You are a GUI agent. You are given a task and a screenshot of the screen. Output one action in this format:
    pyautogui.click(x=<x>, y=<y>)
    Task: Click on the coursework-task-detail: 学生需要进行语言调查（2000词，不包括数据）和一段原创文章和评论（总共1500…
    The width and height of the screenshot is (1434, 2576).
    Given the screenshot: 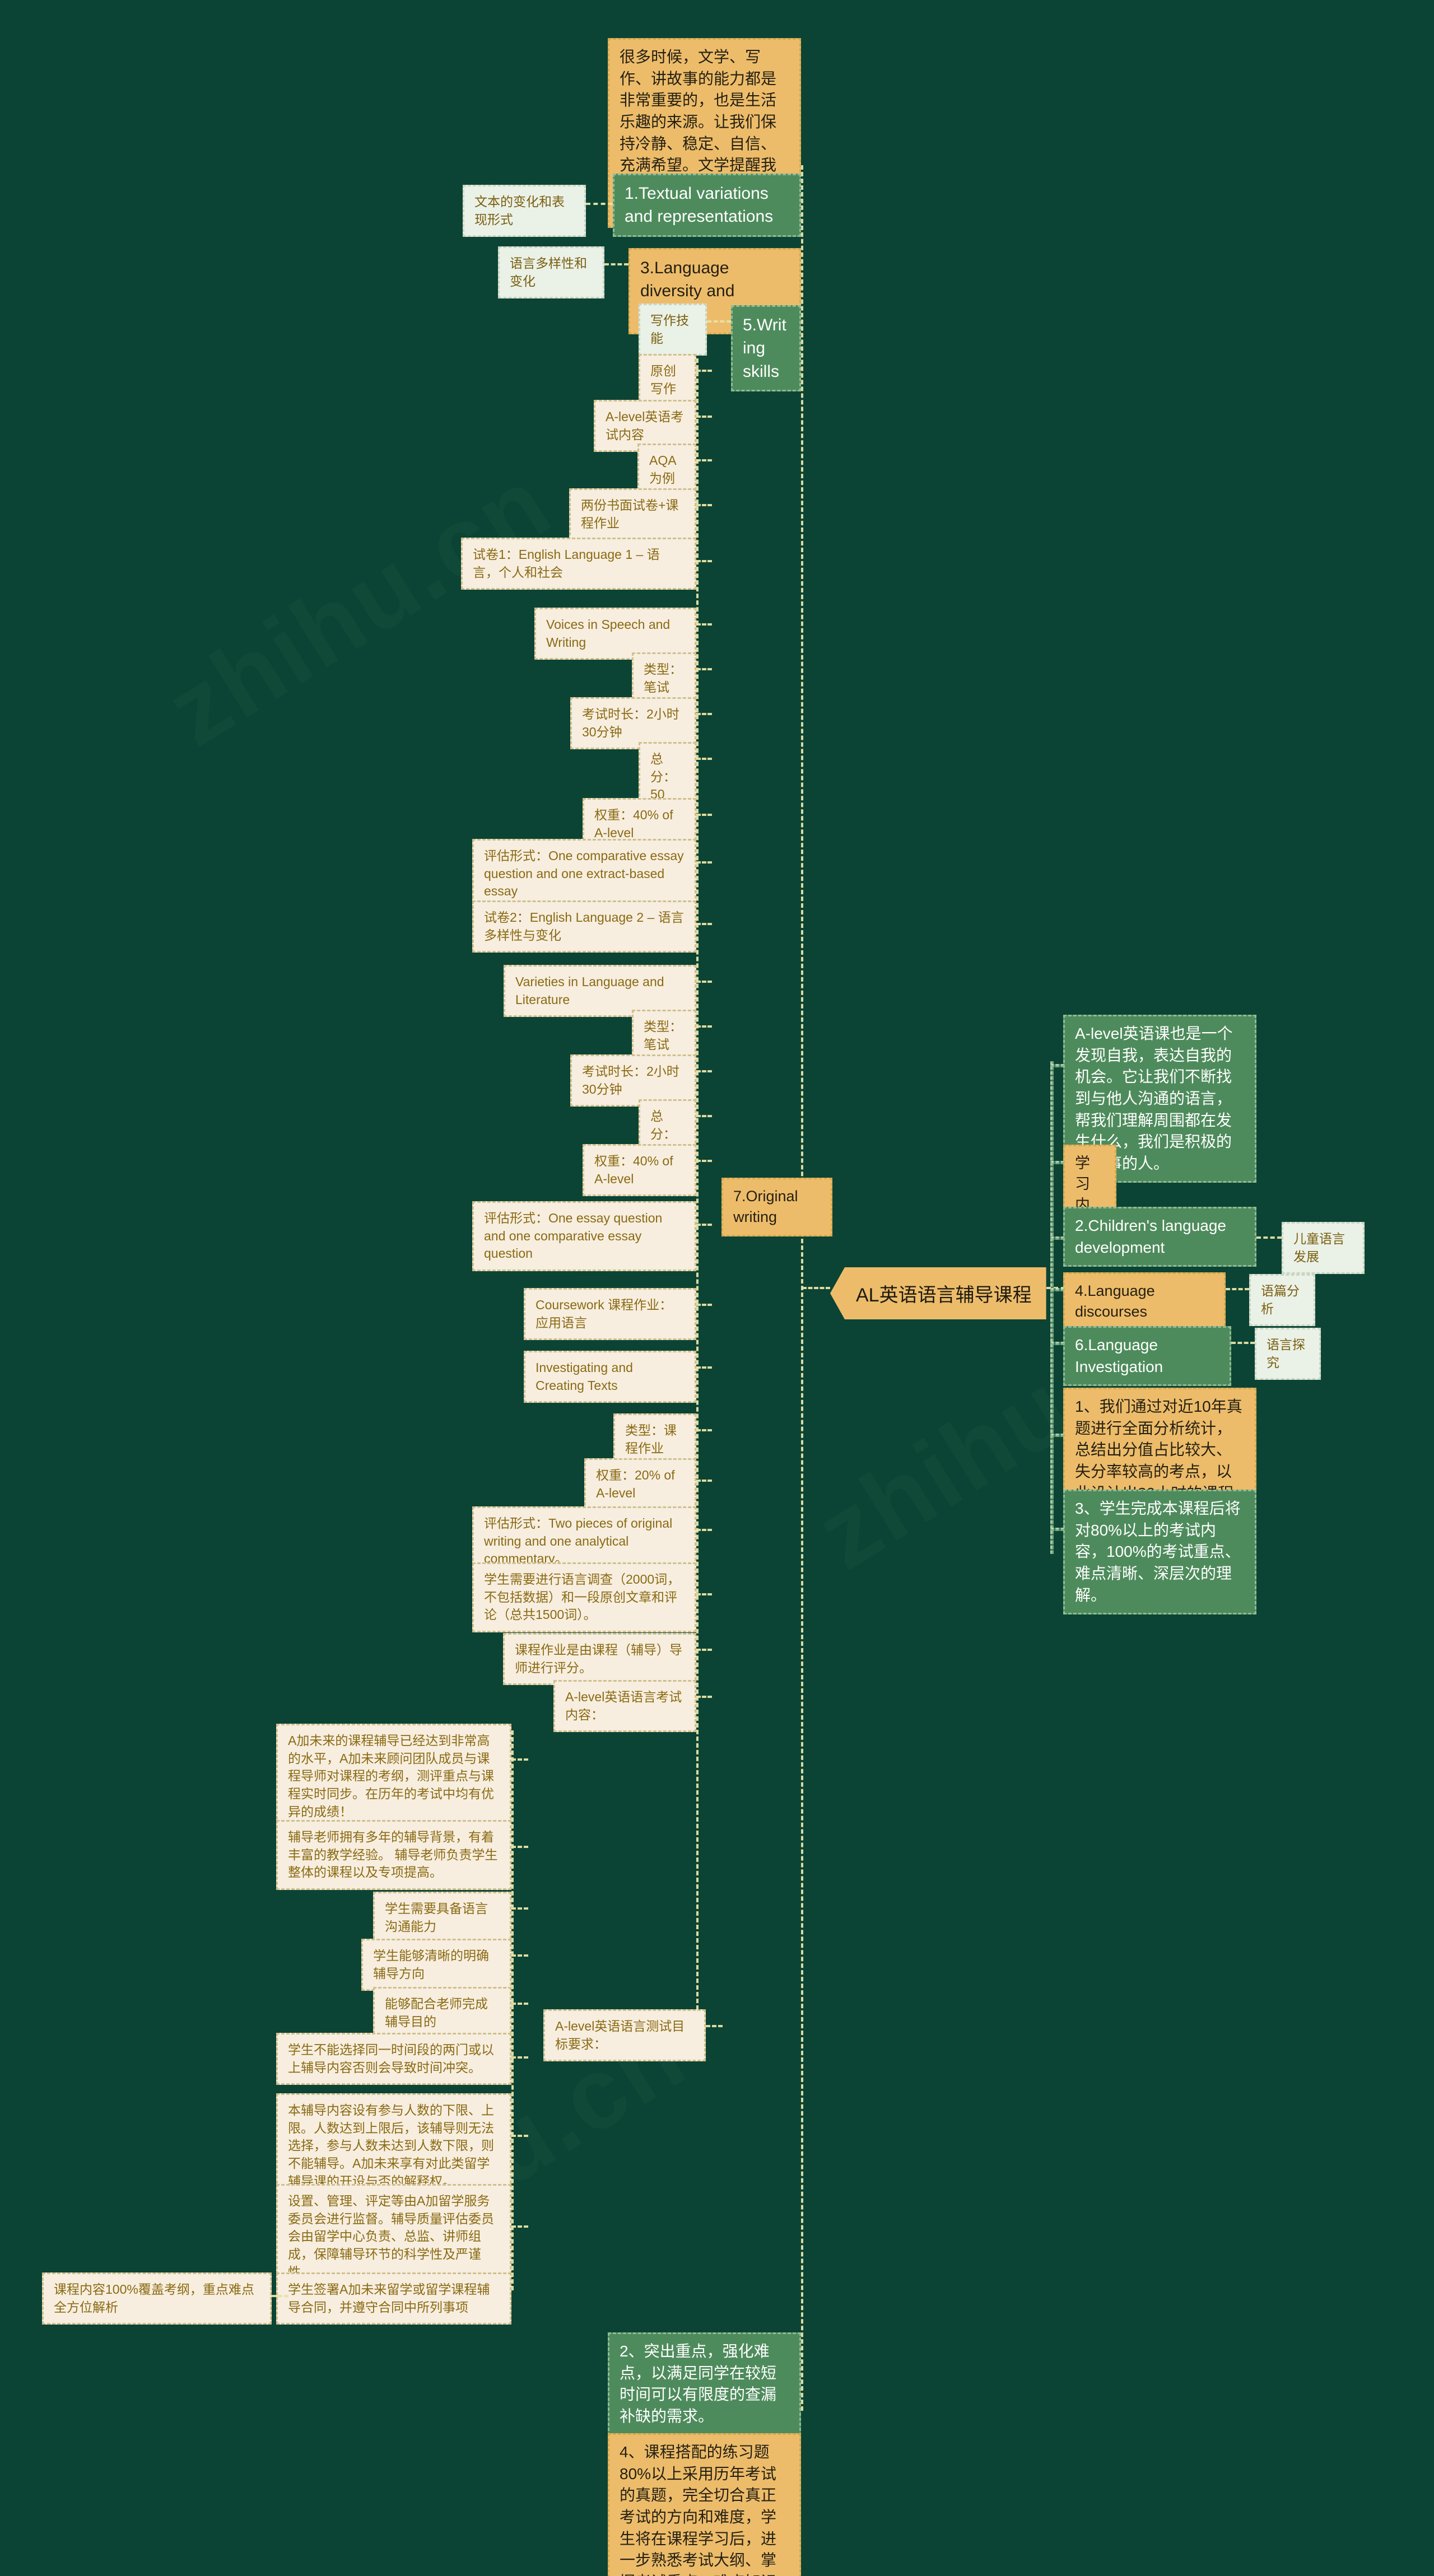 What is the action you would take?
    pyautogui.click(x=584, y=1598)
    